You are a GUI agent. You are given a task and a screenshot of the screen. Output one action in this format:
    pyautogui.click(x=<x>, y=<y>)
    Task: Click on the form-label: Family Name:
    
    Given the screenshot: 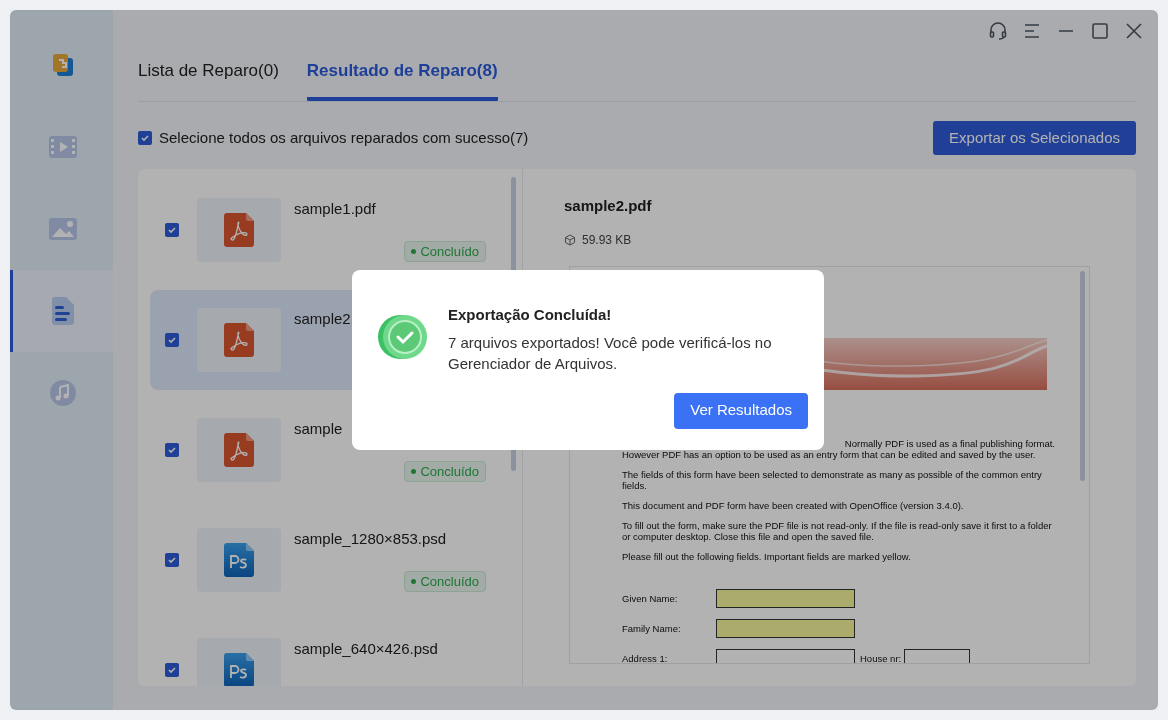 What is the action you would take?
    pyautogui.click(x=652, y=628)
    